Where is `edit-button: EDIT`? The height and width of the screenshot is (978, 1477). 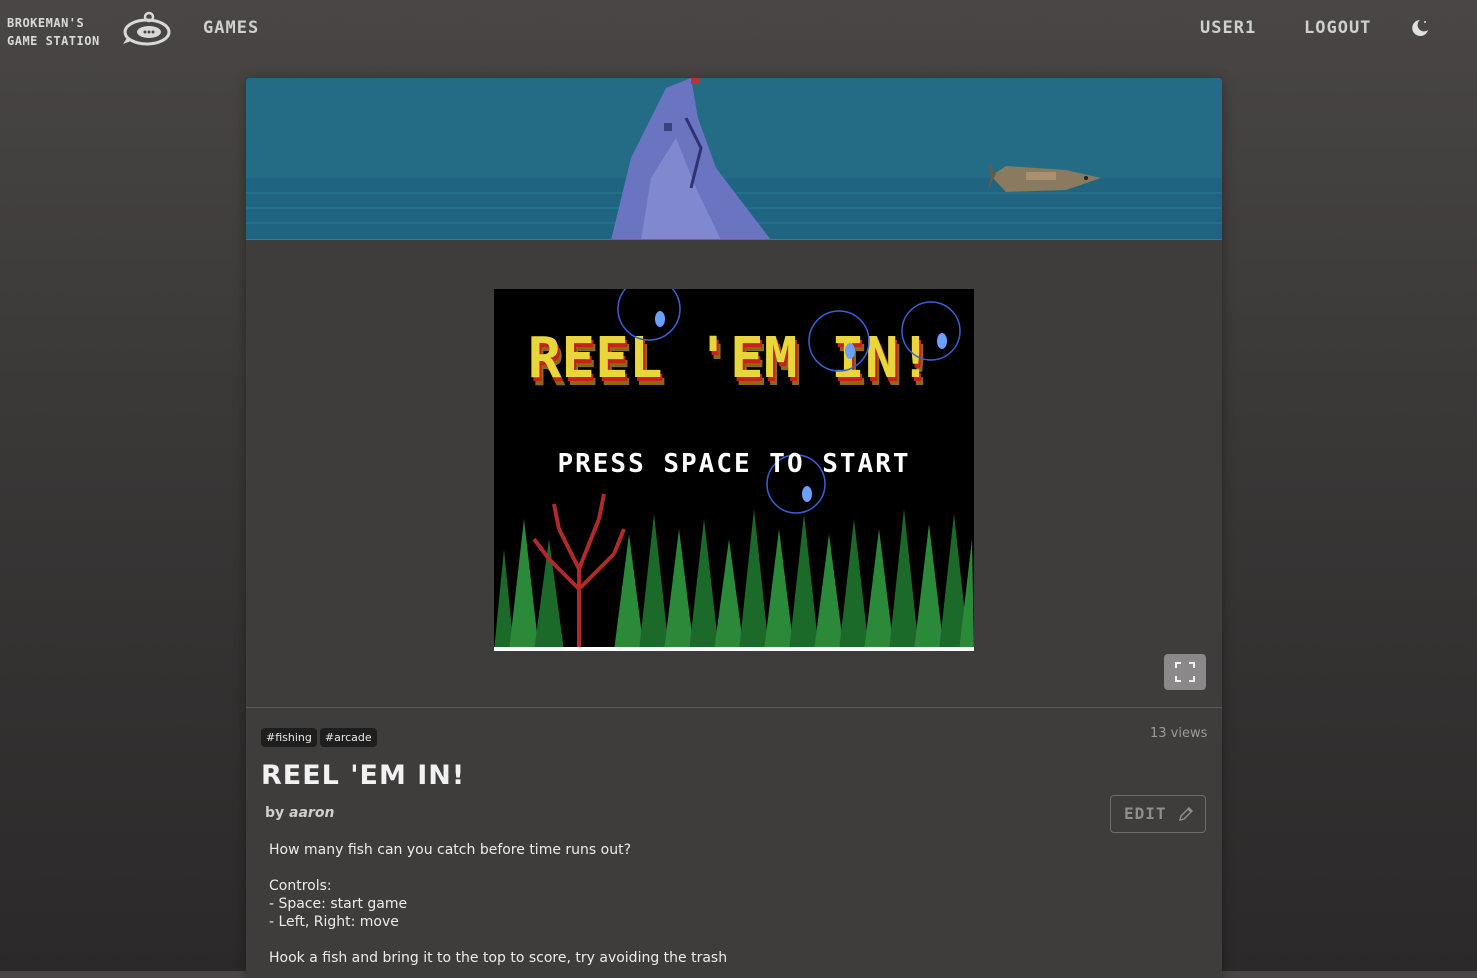
edit-button: EDIT is located at coordinates (1158, 814).